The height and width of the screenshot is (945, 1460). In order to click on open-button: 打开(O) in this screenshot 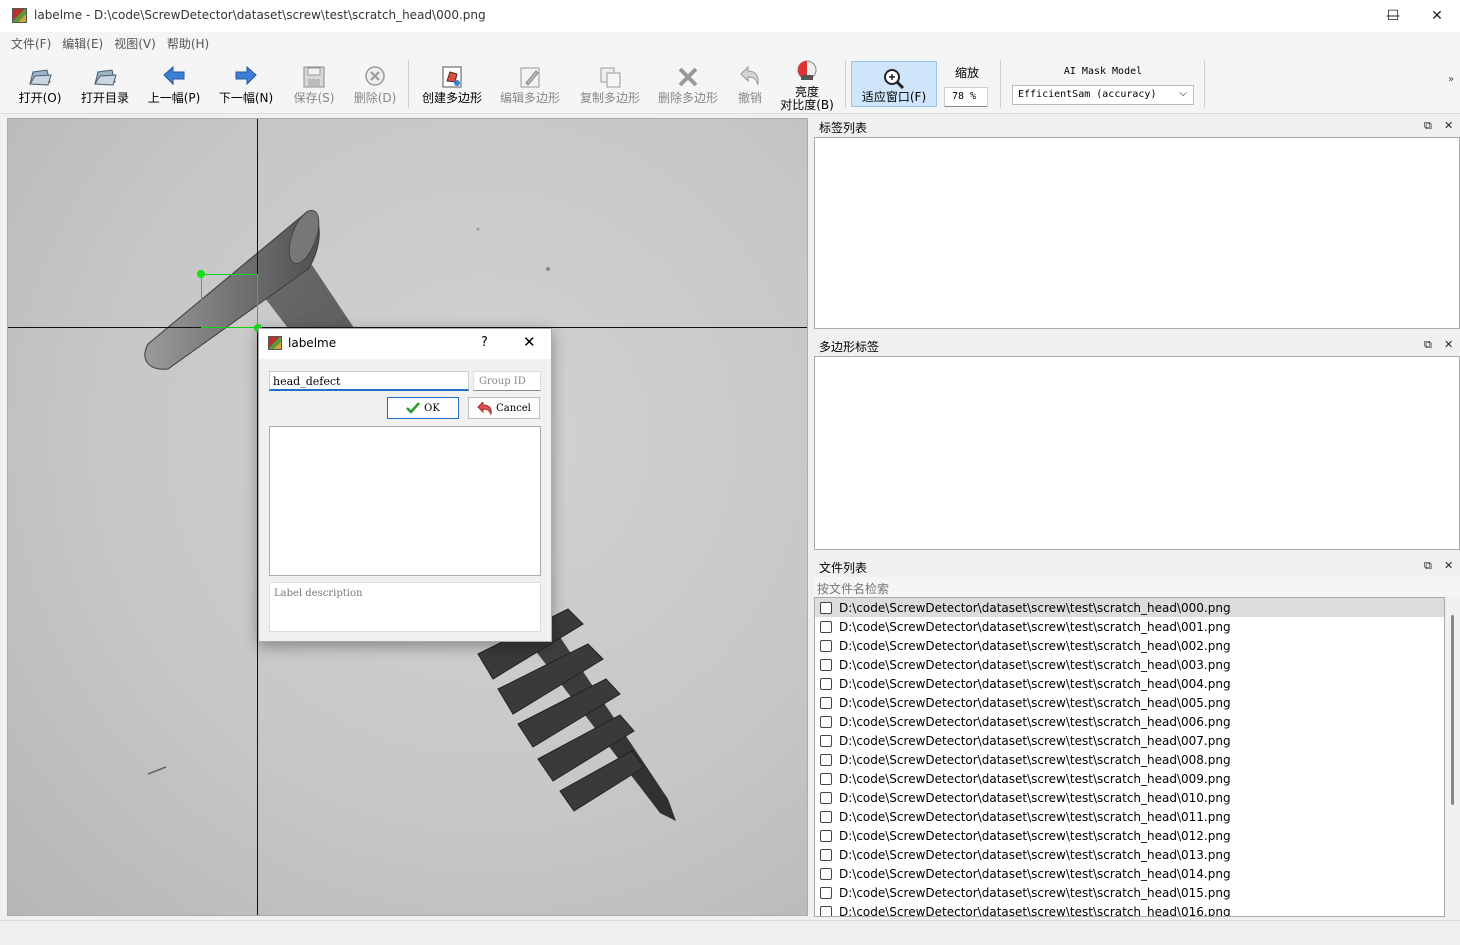, I will do `click(40, 85)`.